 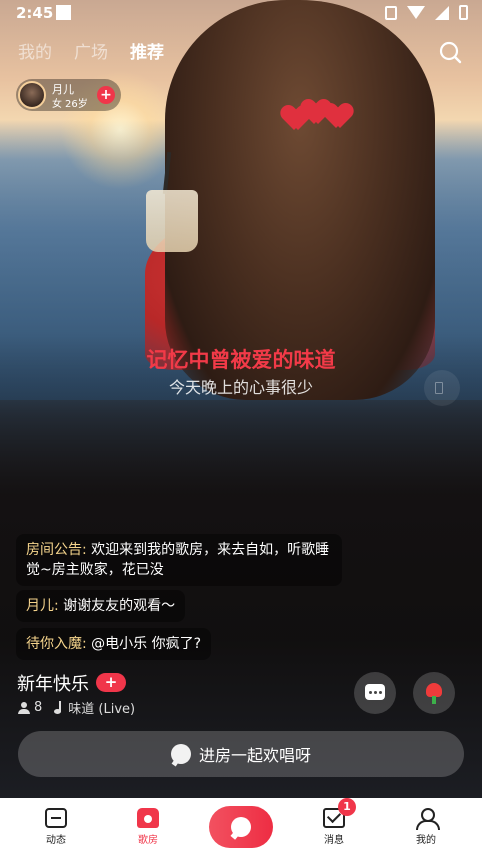 I want to click on chat-user: 月儿:, so click(x=42, y=606).